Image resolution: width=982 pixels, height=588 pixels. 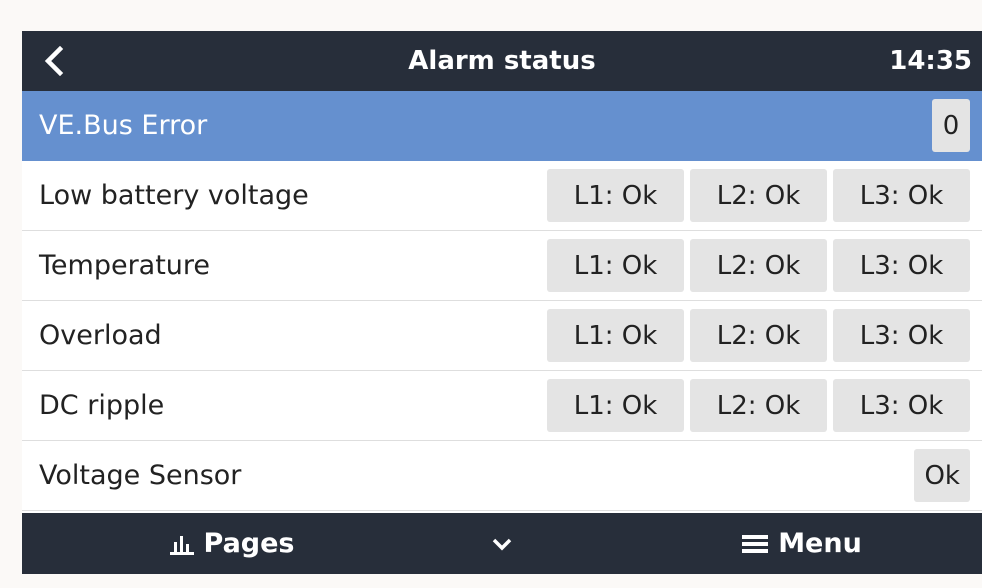 I want to click on scroll-down-button, so click(x=507, y=543).